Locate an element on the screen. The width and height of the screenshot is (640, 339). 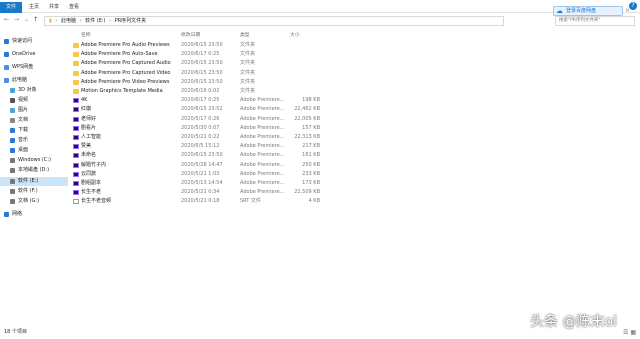
file-size: 22,462 KB is located at coordinates (307, 109).